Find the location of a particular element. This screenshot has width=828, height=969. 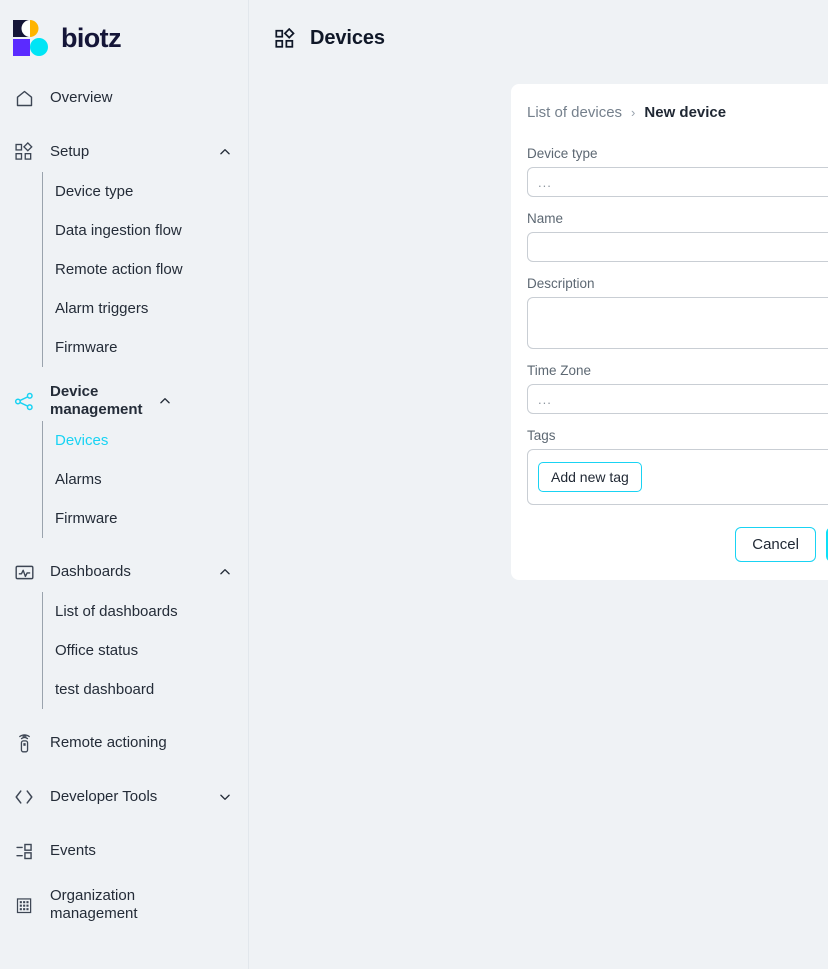

sidebar-item-devices: Devices is located at coordinates (151, 440).